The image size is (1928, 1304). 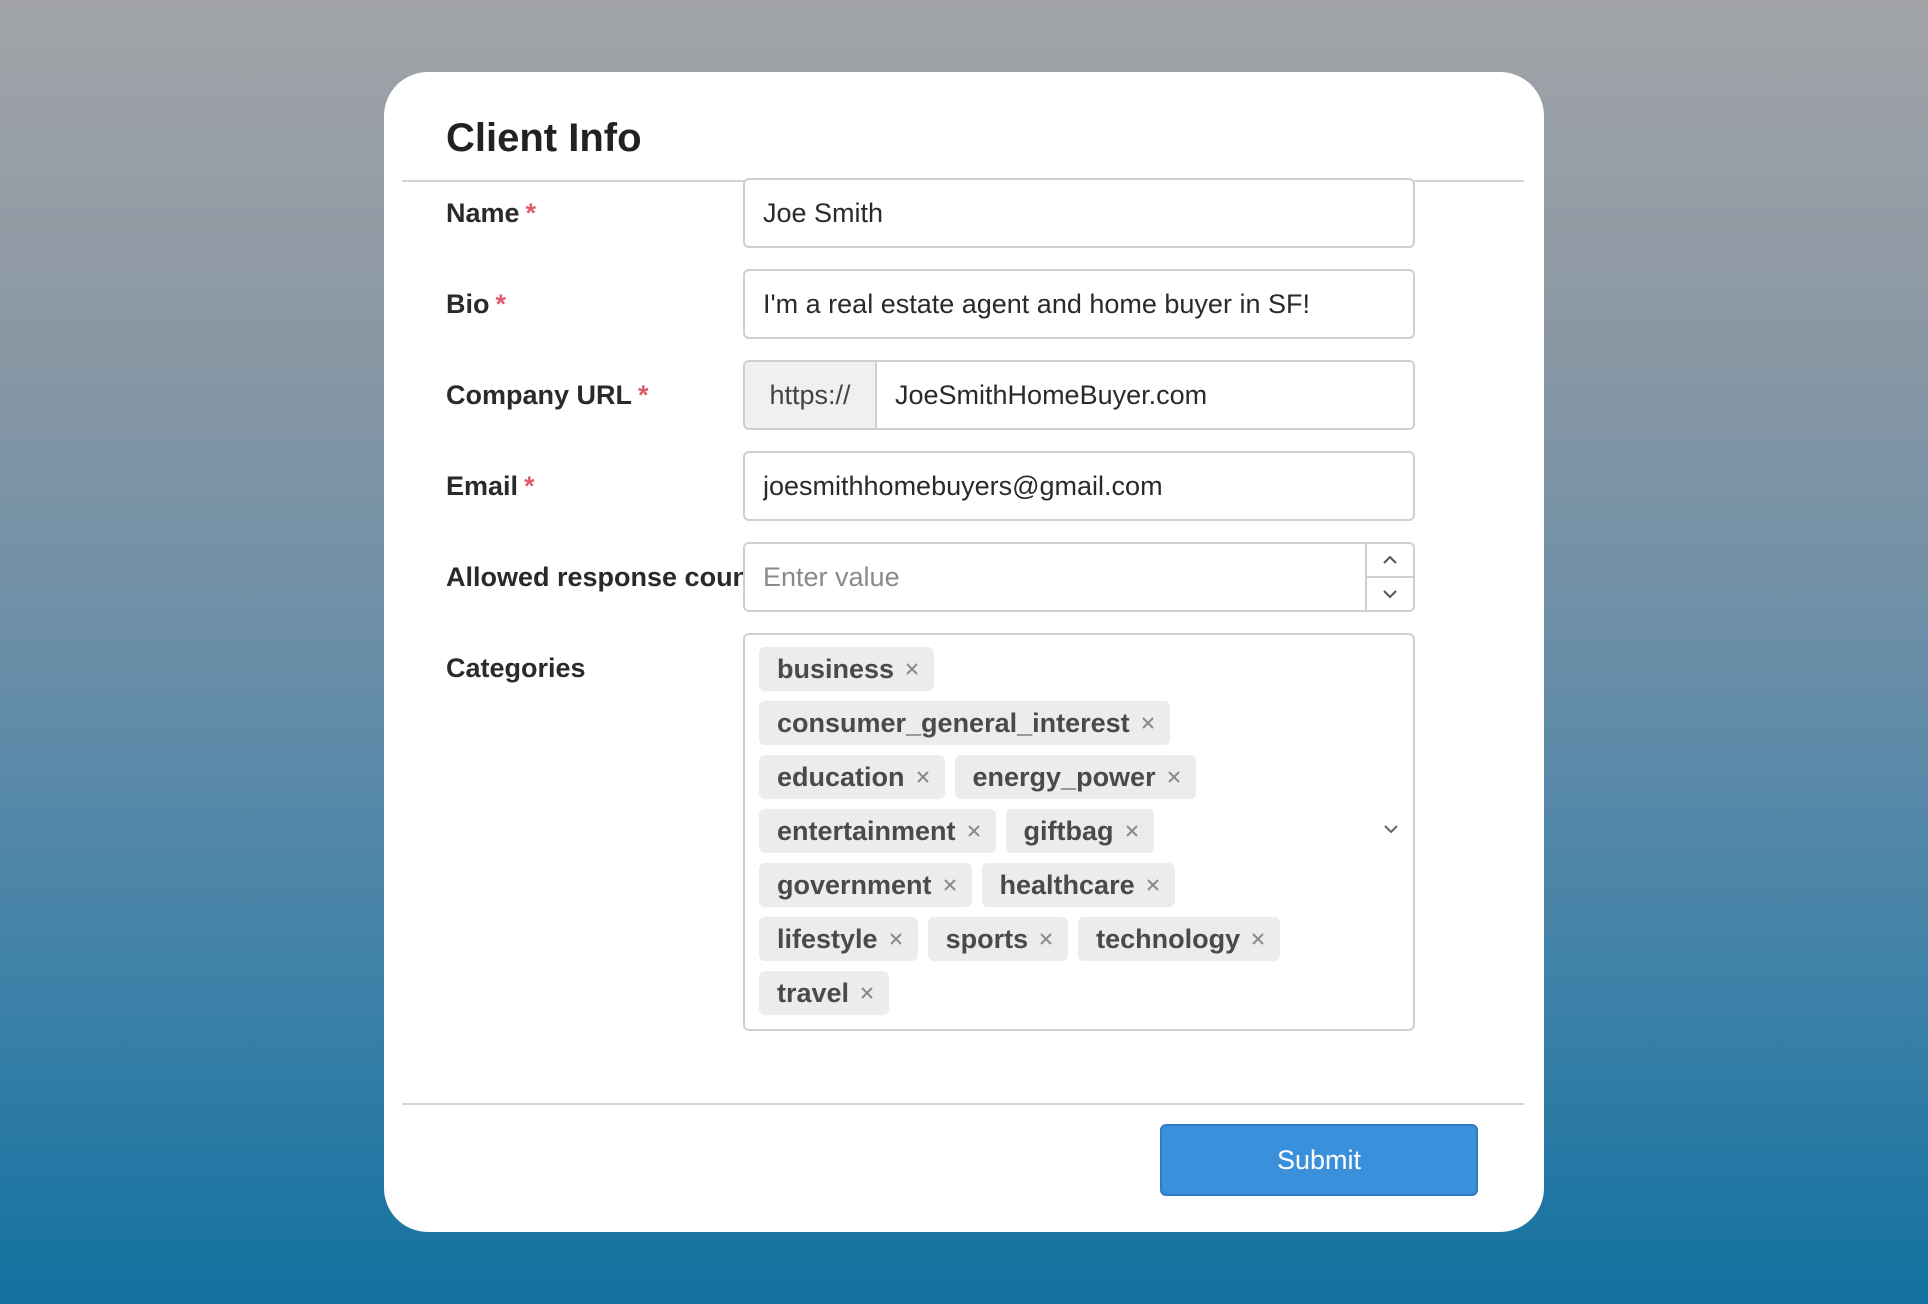 I want to click on categories-label-text: Categories, so click(x=516, y=668).